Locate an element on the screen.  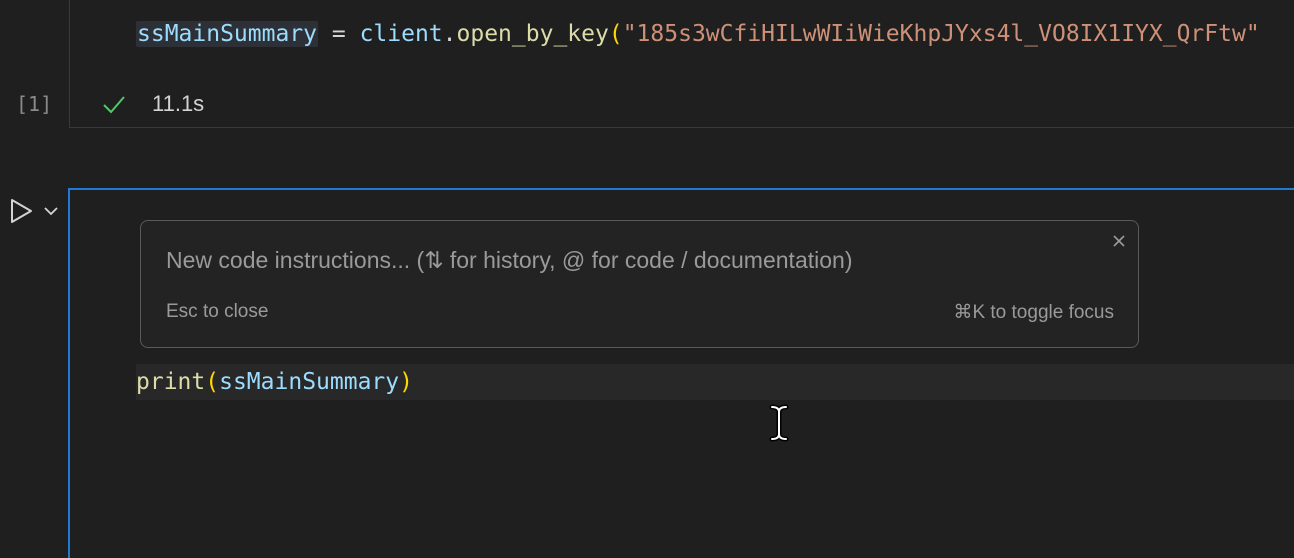
toggle-focus-hint: ⌘K to toggle focus is located at coordinates (1033, 312).